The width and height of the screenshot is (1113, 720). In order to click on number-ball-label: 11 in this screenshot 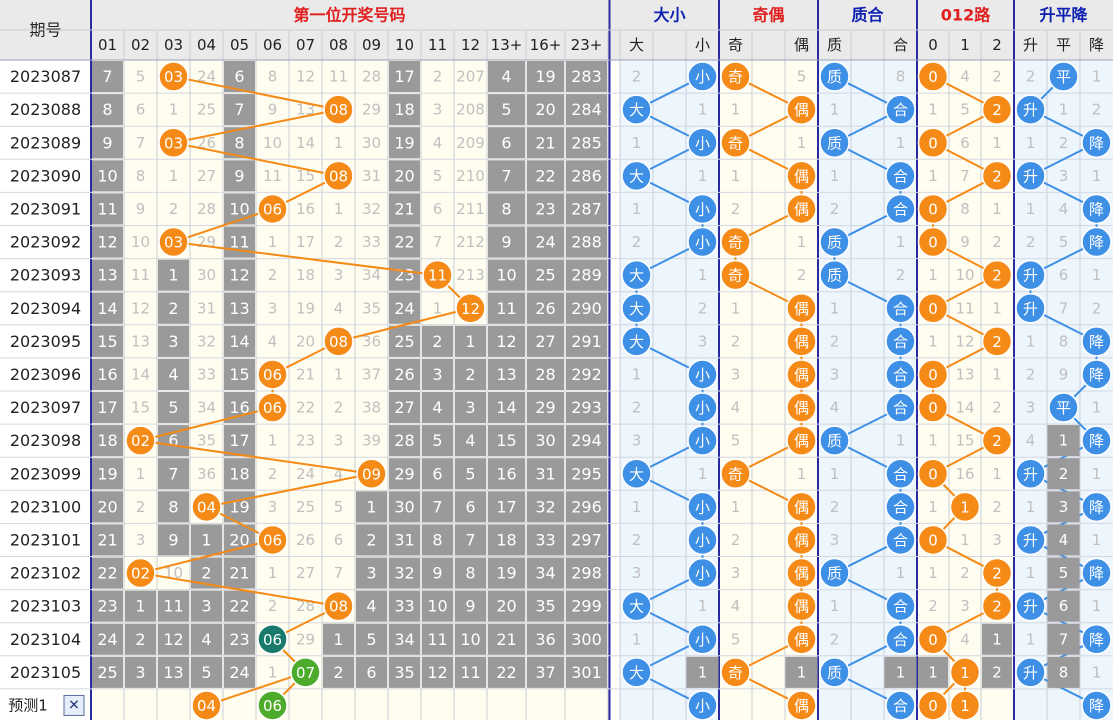, I will do `click(437, 276)`.